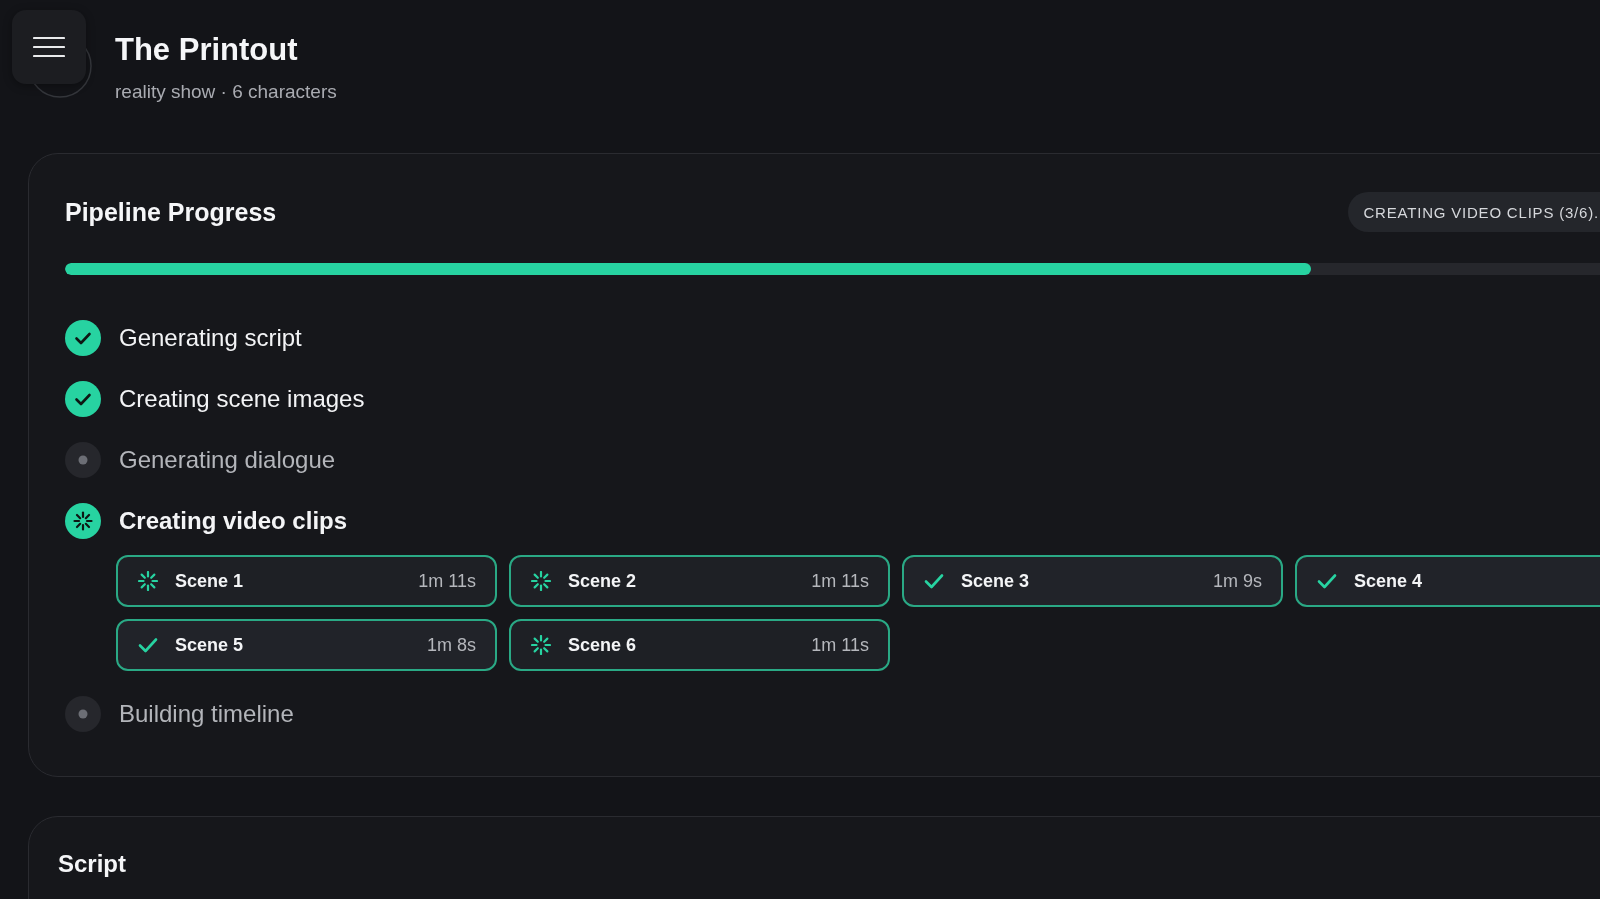  Describe the element at coordinates (209, 581) in the screenshot. I see `scene-name: Scene 1` at that location.